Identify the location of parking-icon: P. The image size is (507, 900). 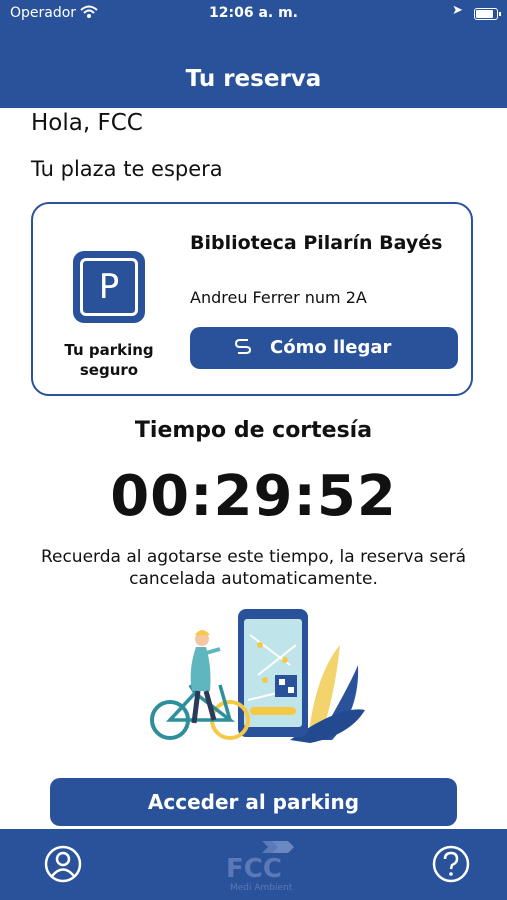
(109, 287).